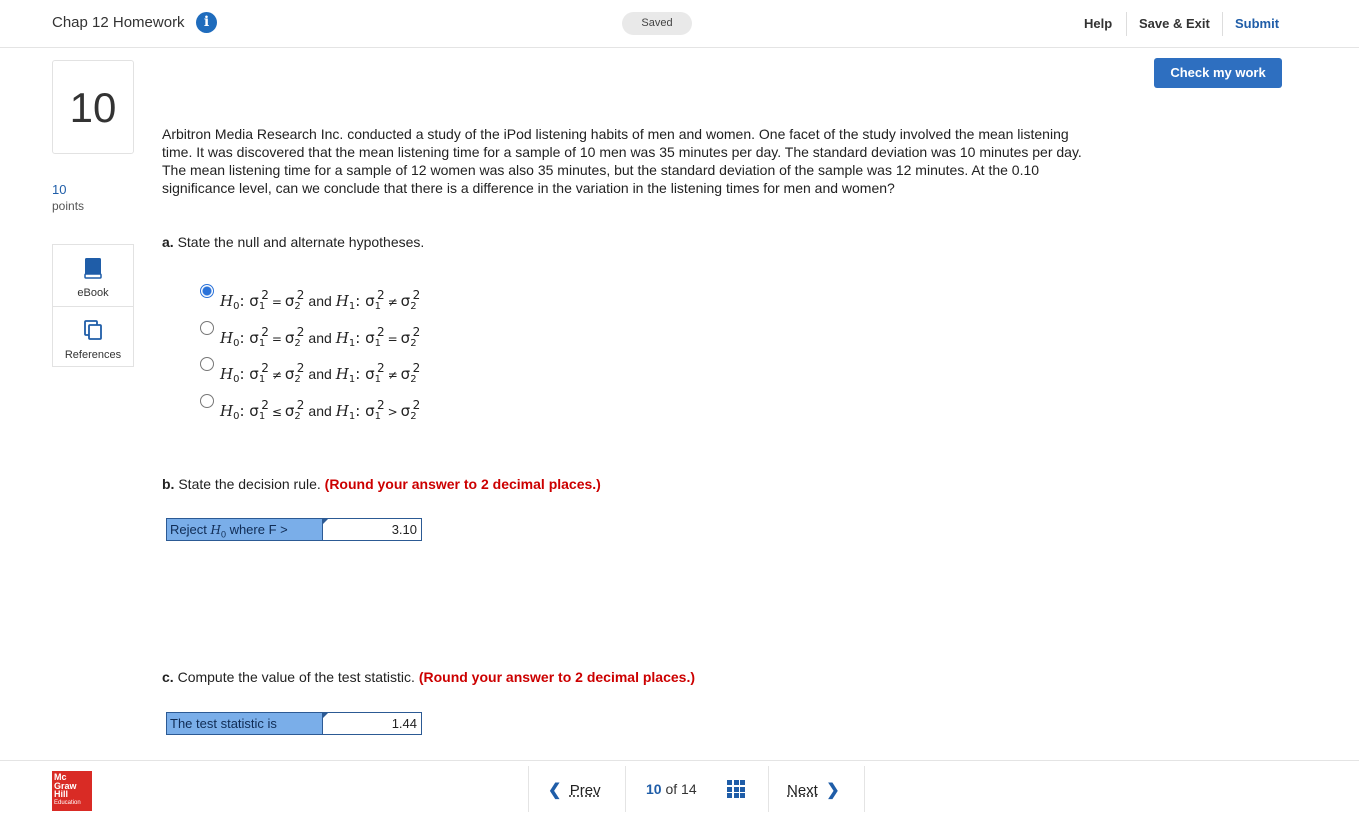  Describe the element at coordinates (93, 330) in the screenshot. I see `documents-icon` at that location.